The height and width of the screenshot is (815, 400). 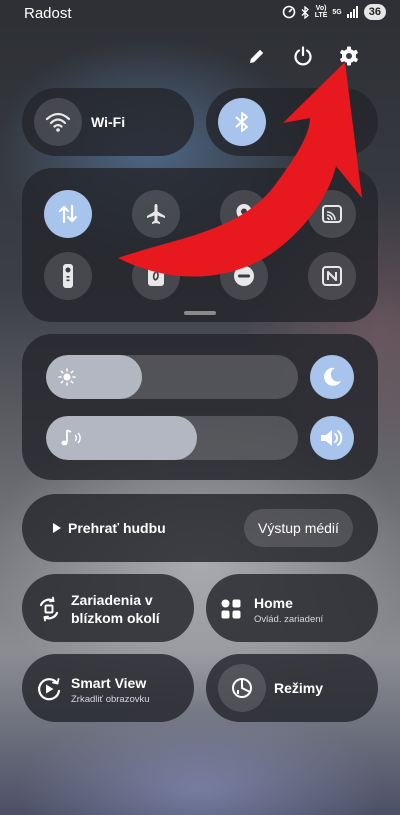 I want to click on cast-icon, so click(x=332, y=214).